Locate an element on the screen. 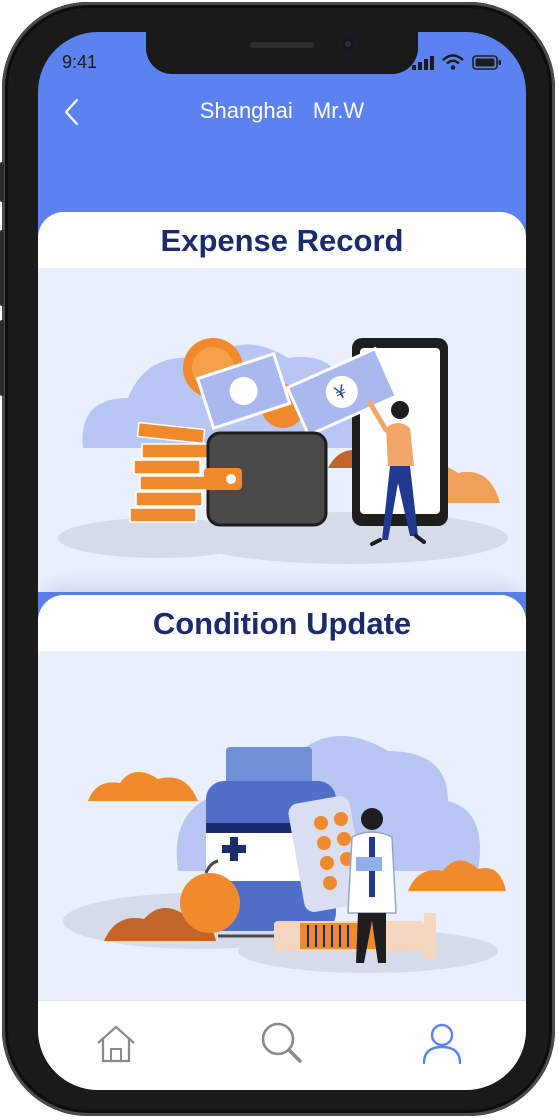 This screenshot has width=559, height=1120. tab-search is located at coordinates (282, 1043).